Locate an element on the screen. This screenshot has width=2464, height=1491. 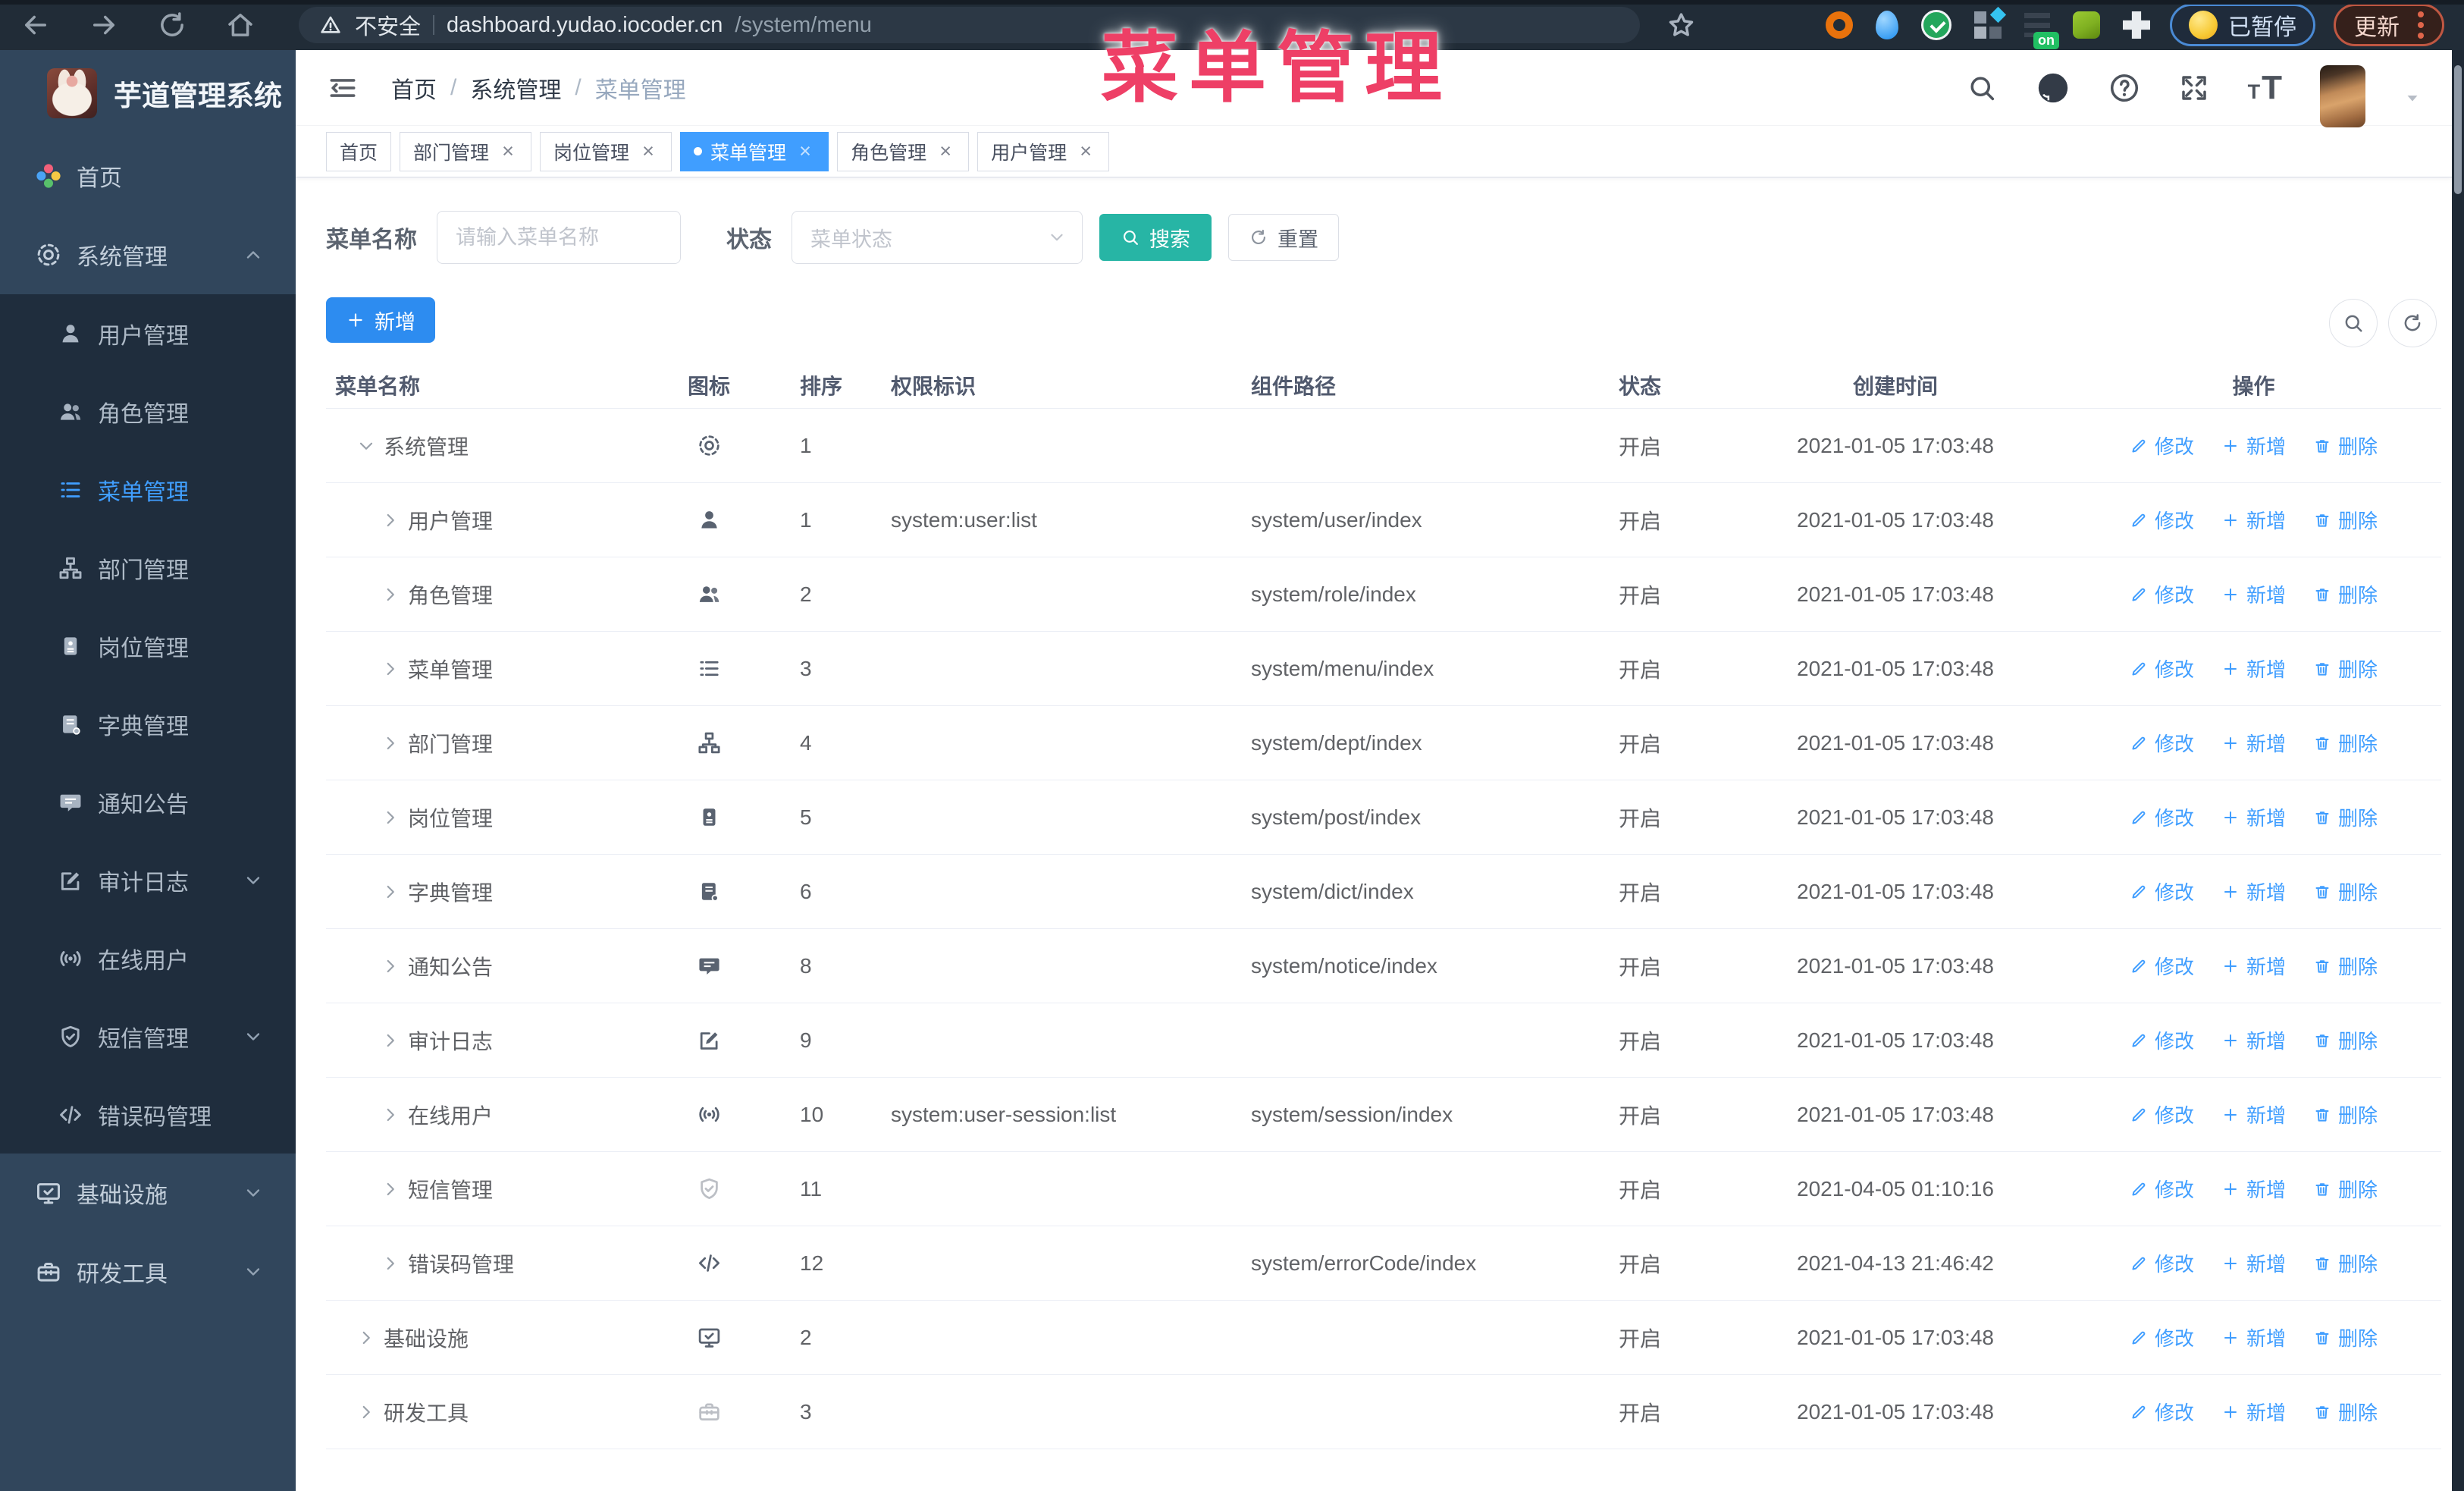
browser-update-button: 更新 is located at coordinates (2389, 25).